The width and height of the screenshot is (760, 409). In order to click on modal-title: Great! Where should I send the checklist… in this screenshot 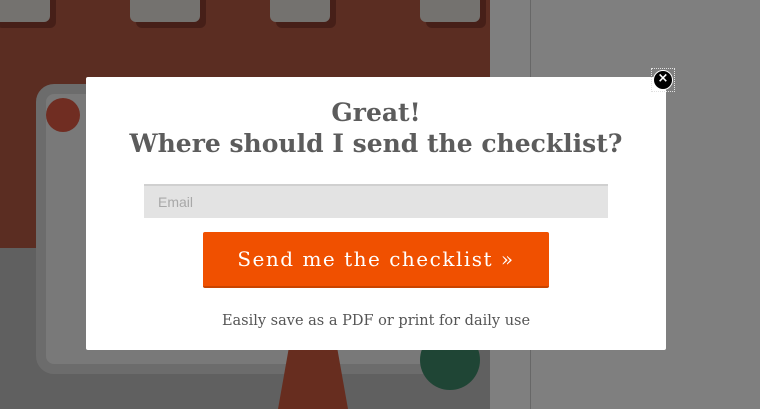, I will do `click(376, 128)`.